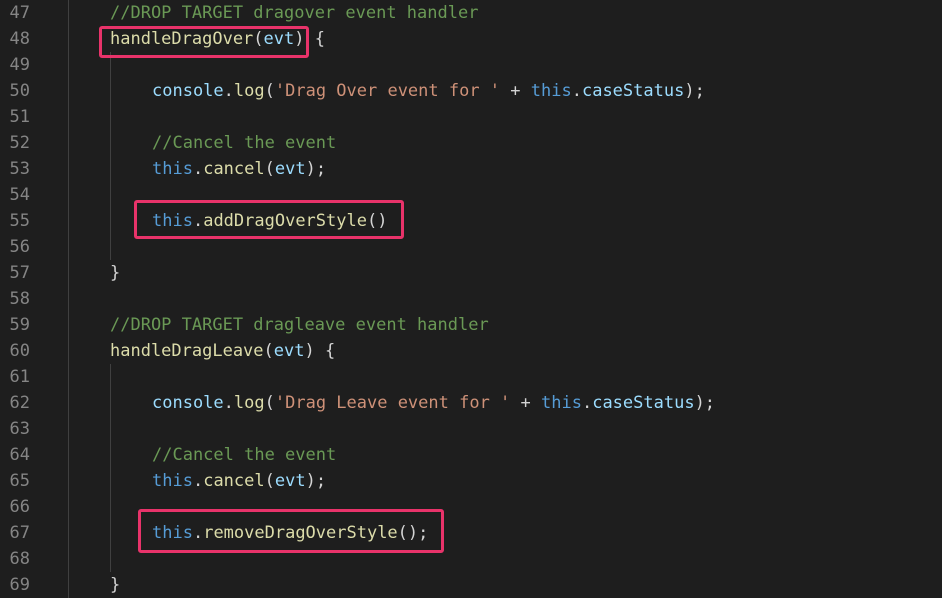  Describe the element at coordinates (471, 429) in the screenshot. I see `code-line: 63` at that location.